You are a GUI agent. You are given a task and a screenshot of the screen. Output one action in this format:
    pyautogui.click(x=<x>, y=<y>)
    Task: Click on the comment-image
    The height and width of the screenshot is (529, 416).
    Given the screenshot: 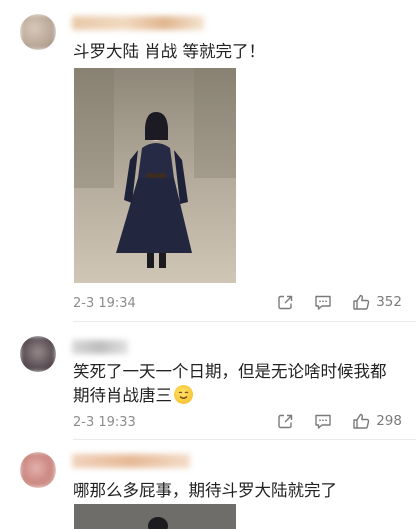 What is the action you would take?
    pyautogui.click(x=155, y=516)
    